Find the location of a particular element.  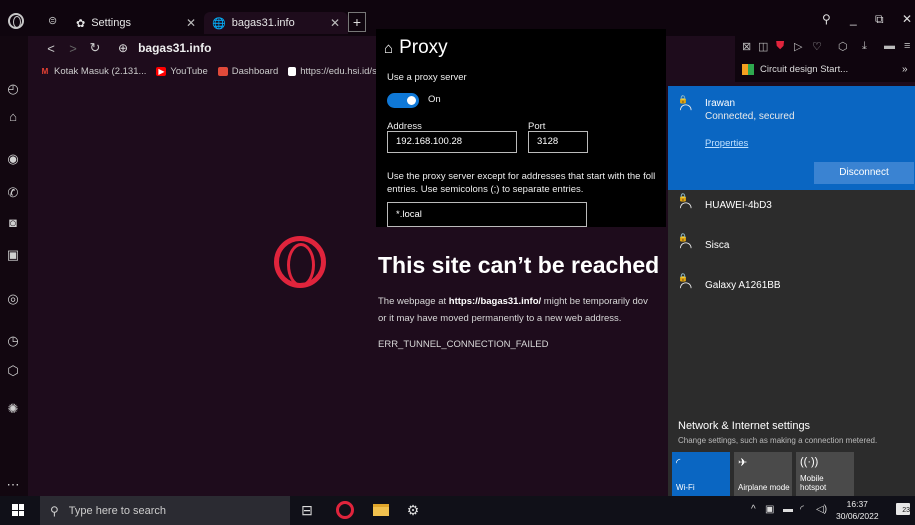

clock-time: 16:37 is located at coordinates (857, 504).